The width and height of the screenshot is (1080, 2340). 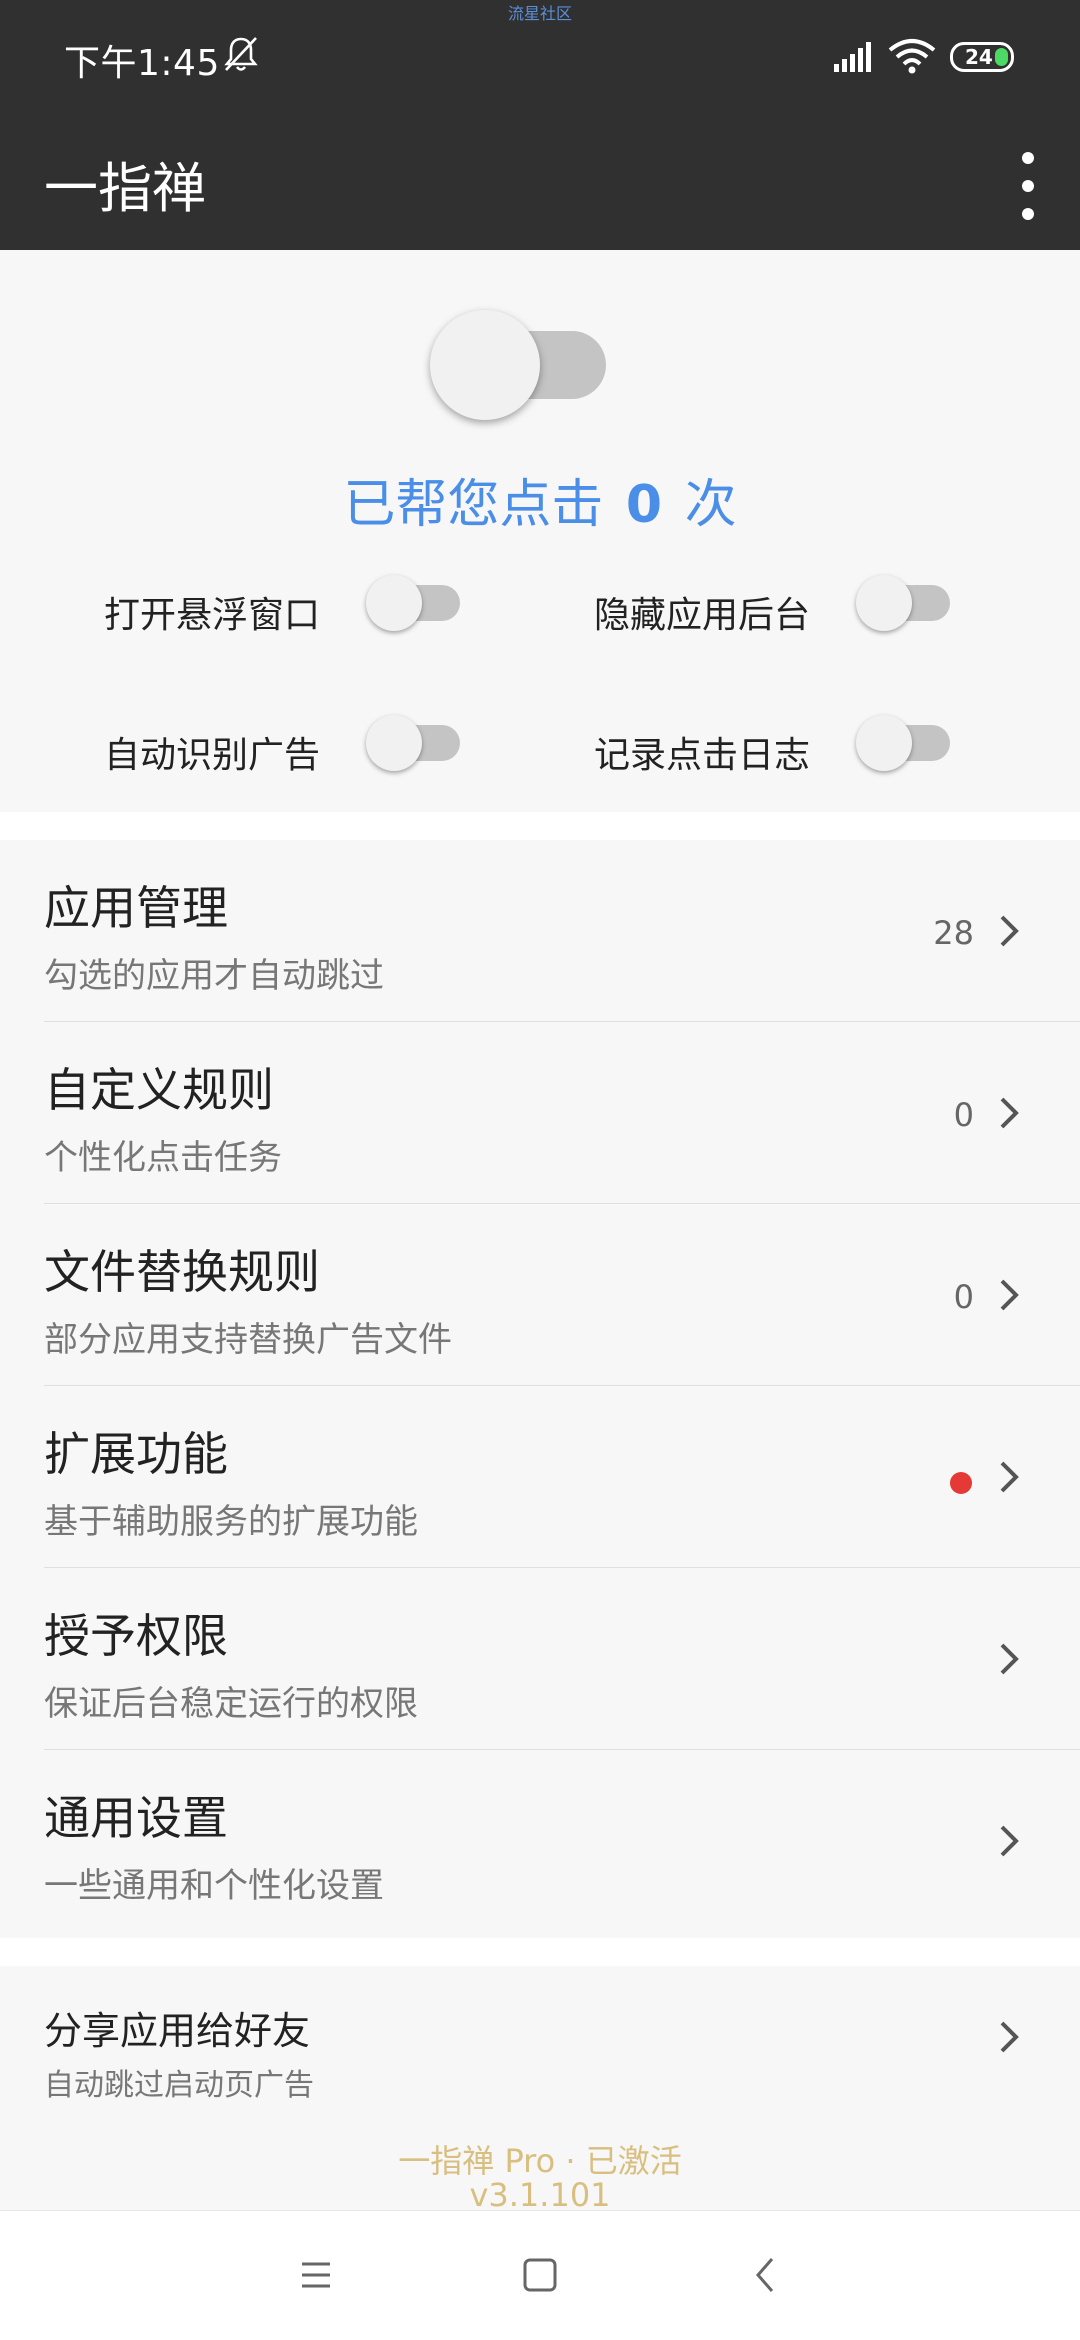 What do you see at coordinates (540, 1113) in the screenshot?
I see `menu-item-custom-rules: 自定义规则 个性化点击任务 0` at bounding box center [540, 1113].